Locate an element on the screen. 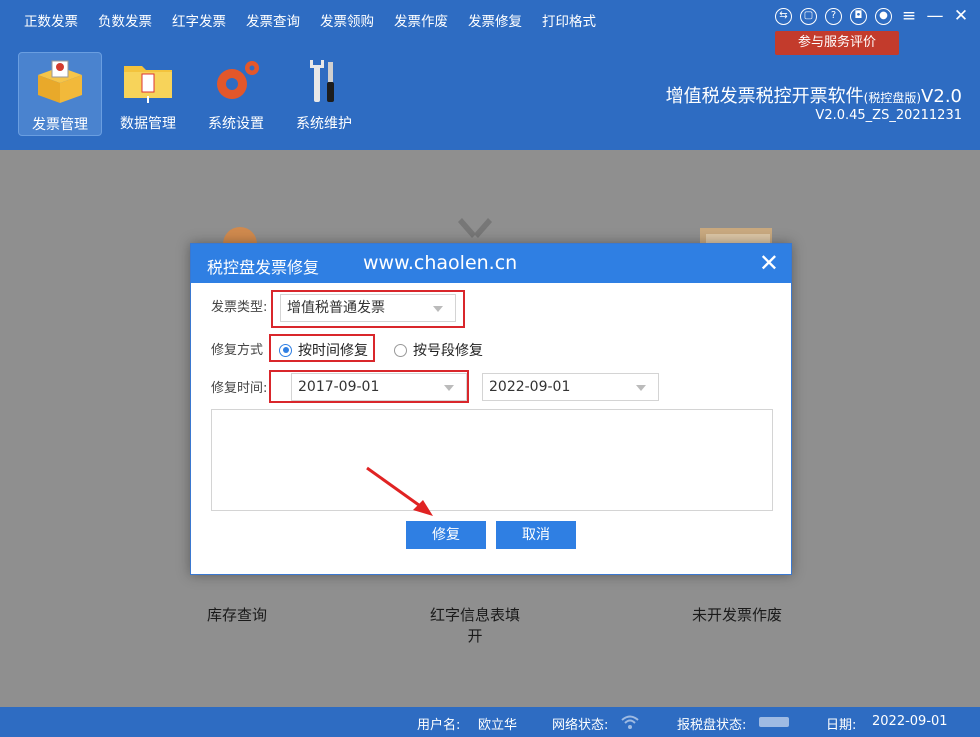  radio-by-time: 按时间修复 is located at coordinates (323, 350).